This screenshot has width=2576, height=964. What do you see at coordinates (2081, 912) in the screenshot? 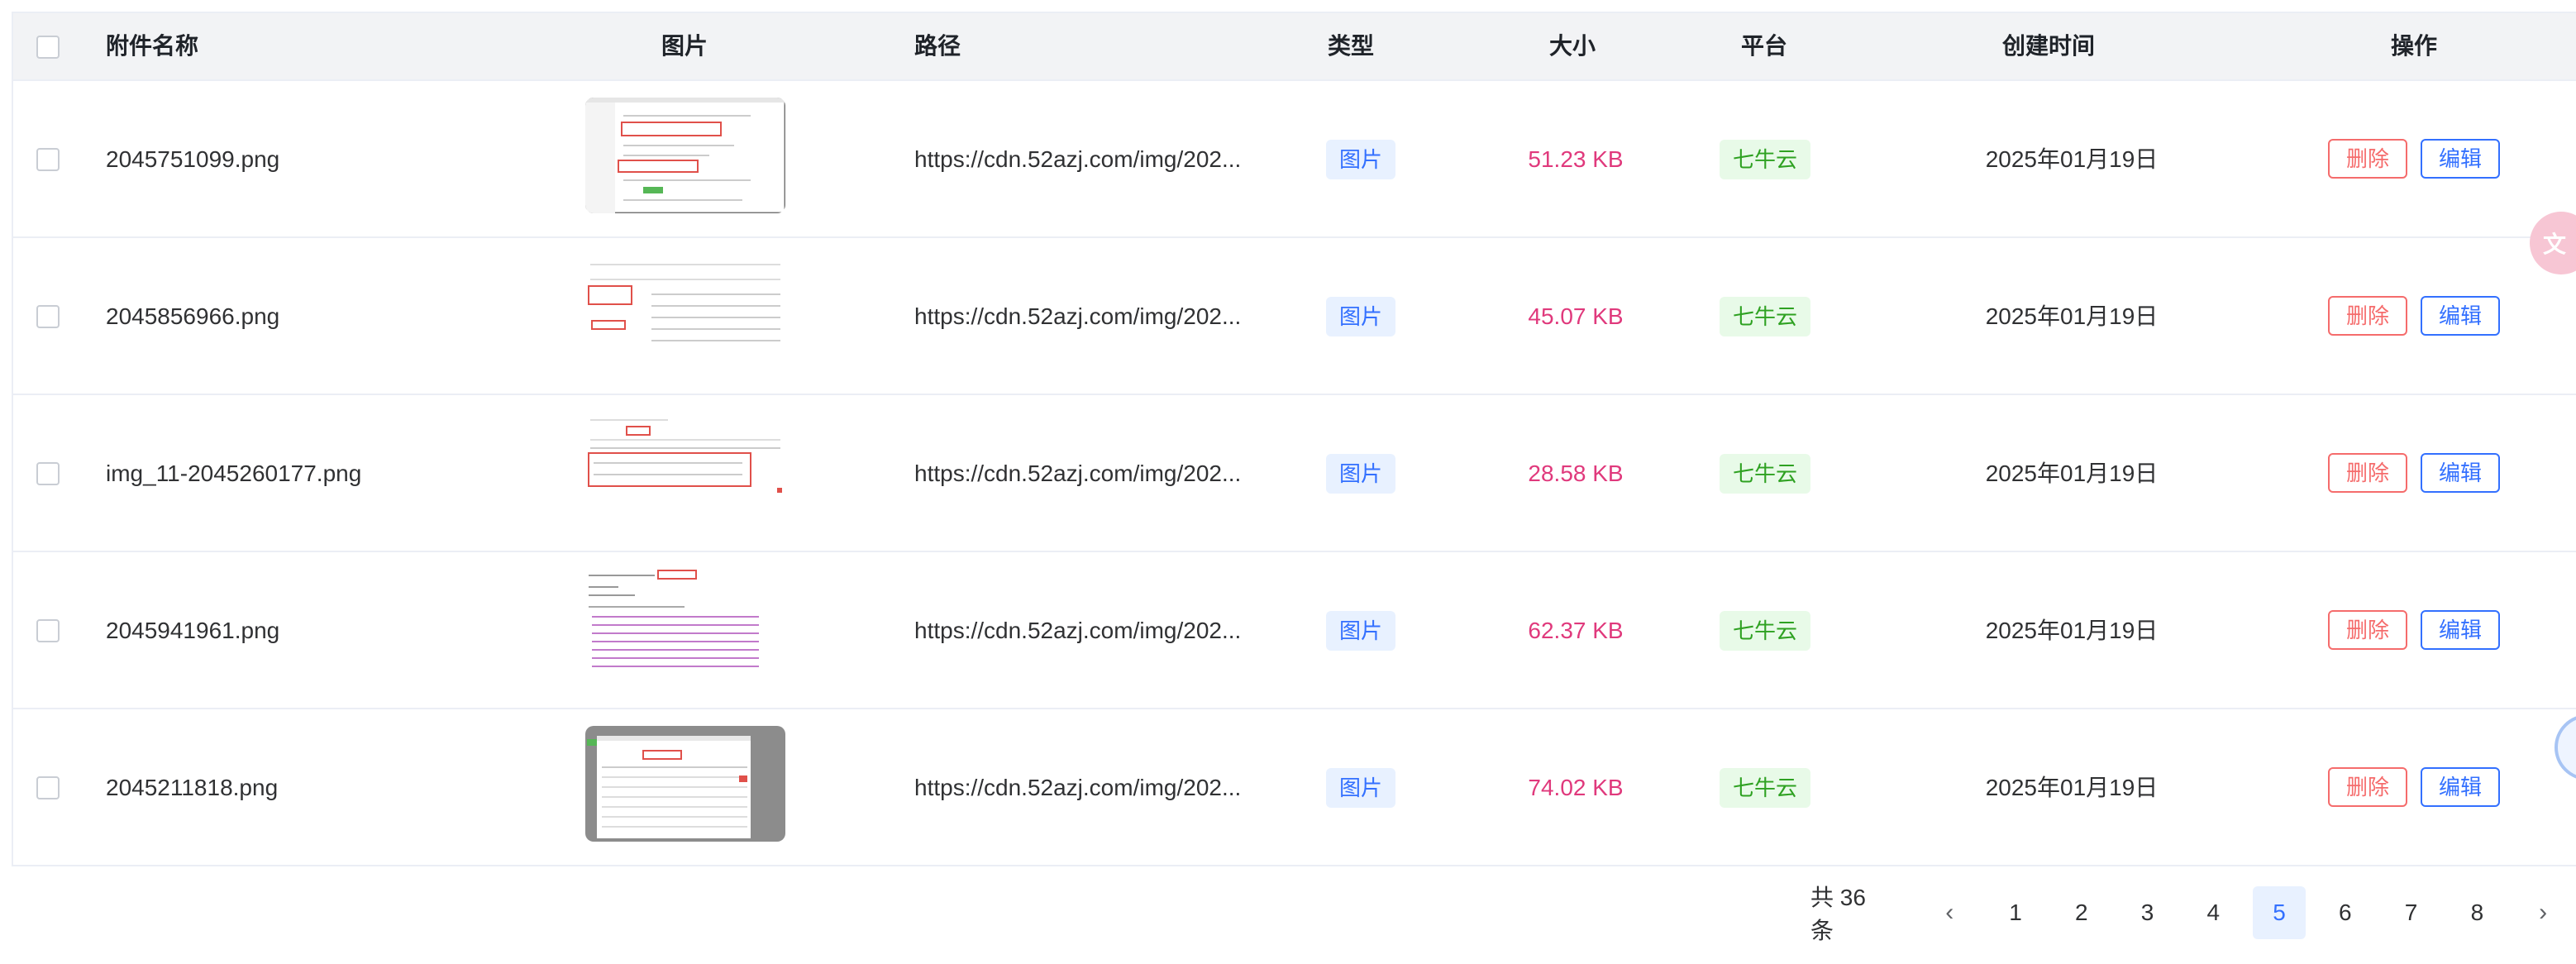
I see `page-2: 2` at bounding box center [2081, 912].